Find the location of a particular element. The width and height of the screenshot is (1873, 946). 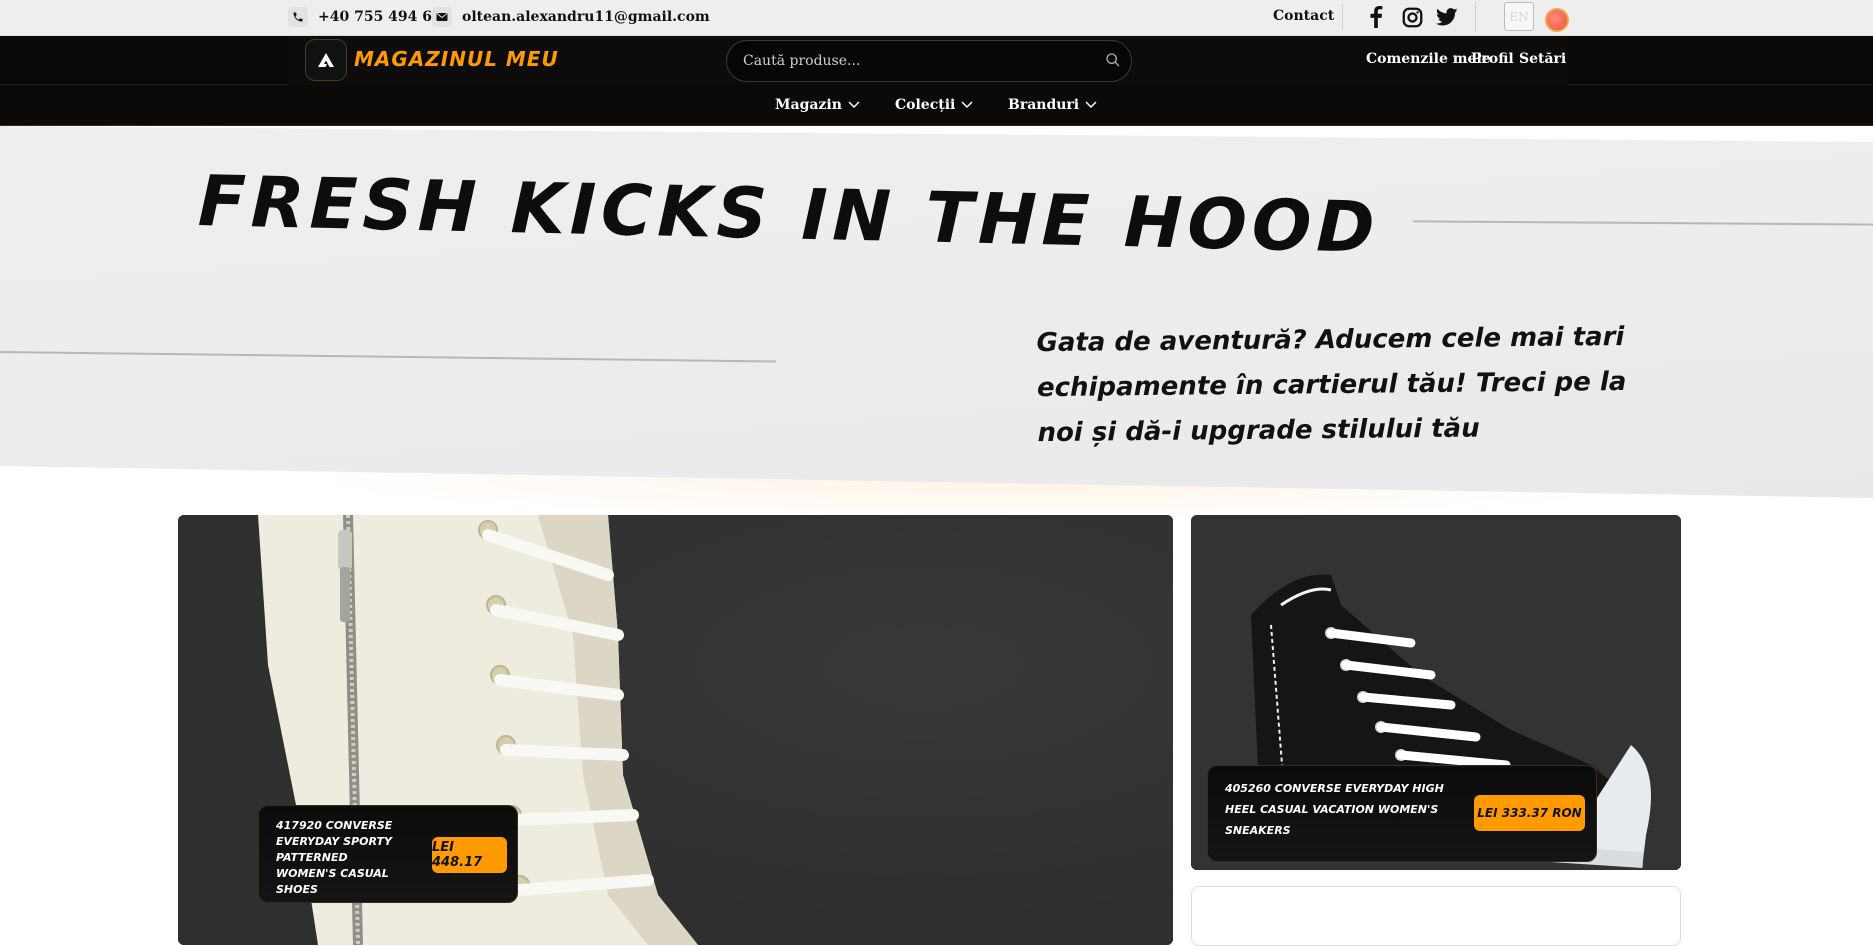

brand-logo-icon is located at coordinates (326, 60).